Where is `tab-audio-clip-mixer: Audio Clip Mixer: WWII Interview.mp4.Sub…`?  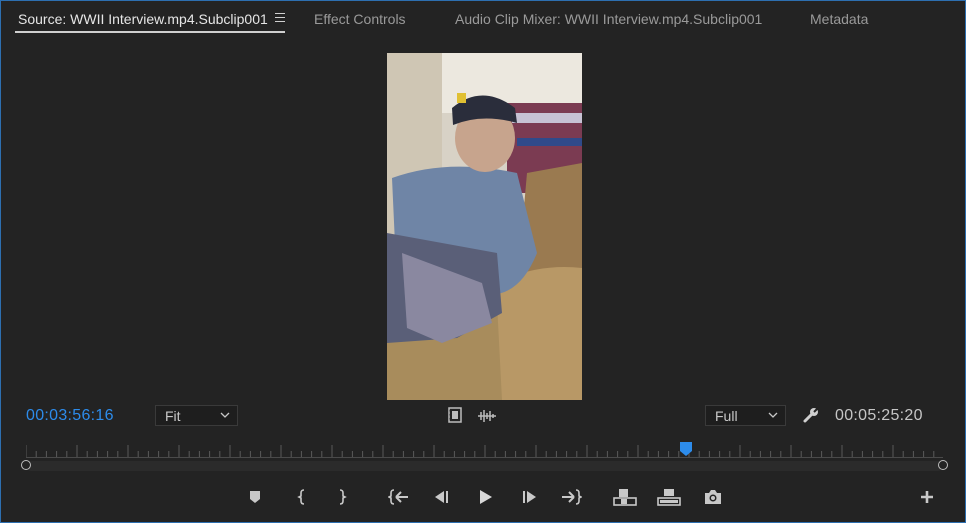
tab-audio-clip-mixer: Audio Clip Mixer: WWII Interview.mp4.Sub… is located at coordinates (608, 19).